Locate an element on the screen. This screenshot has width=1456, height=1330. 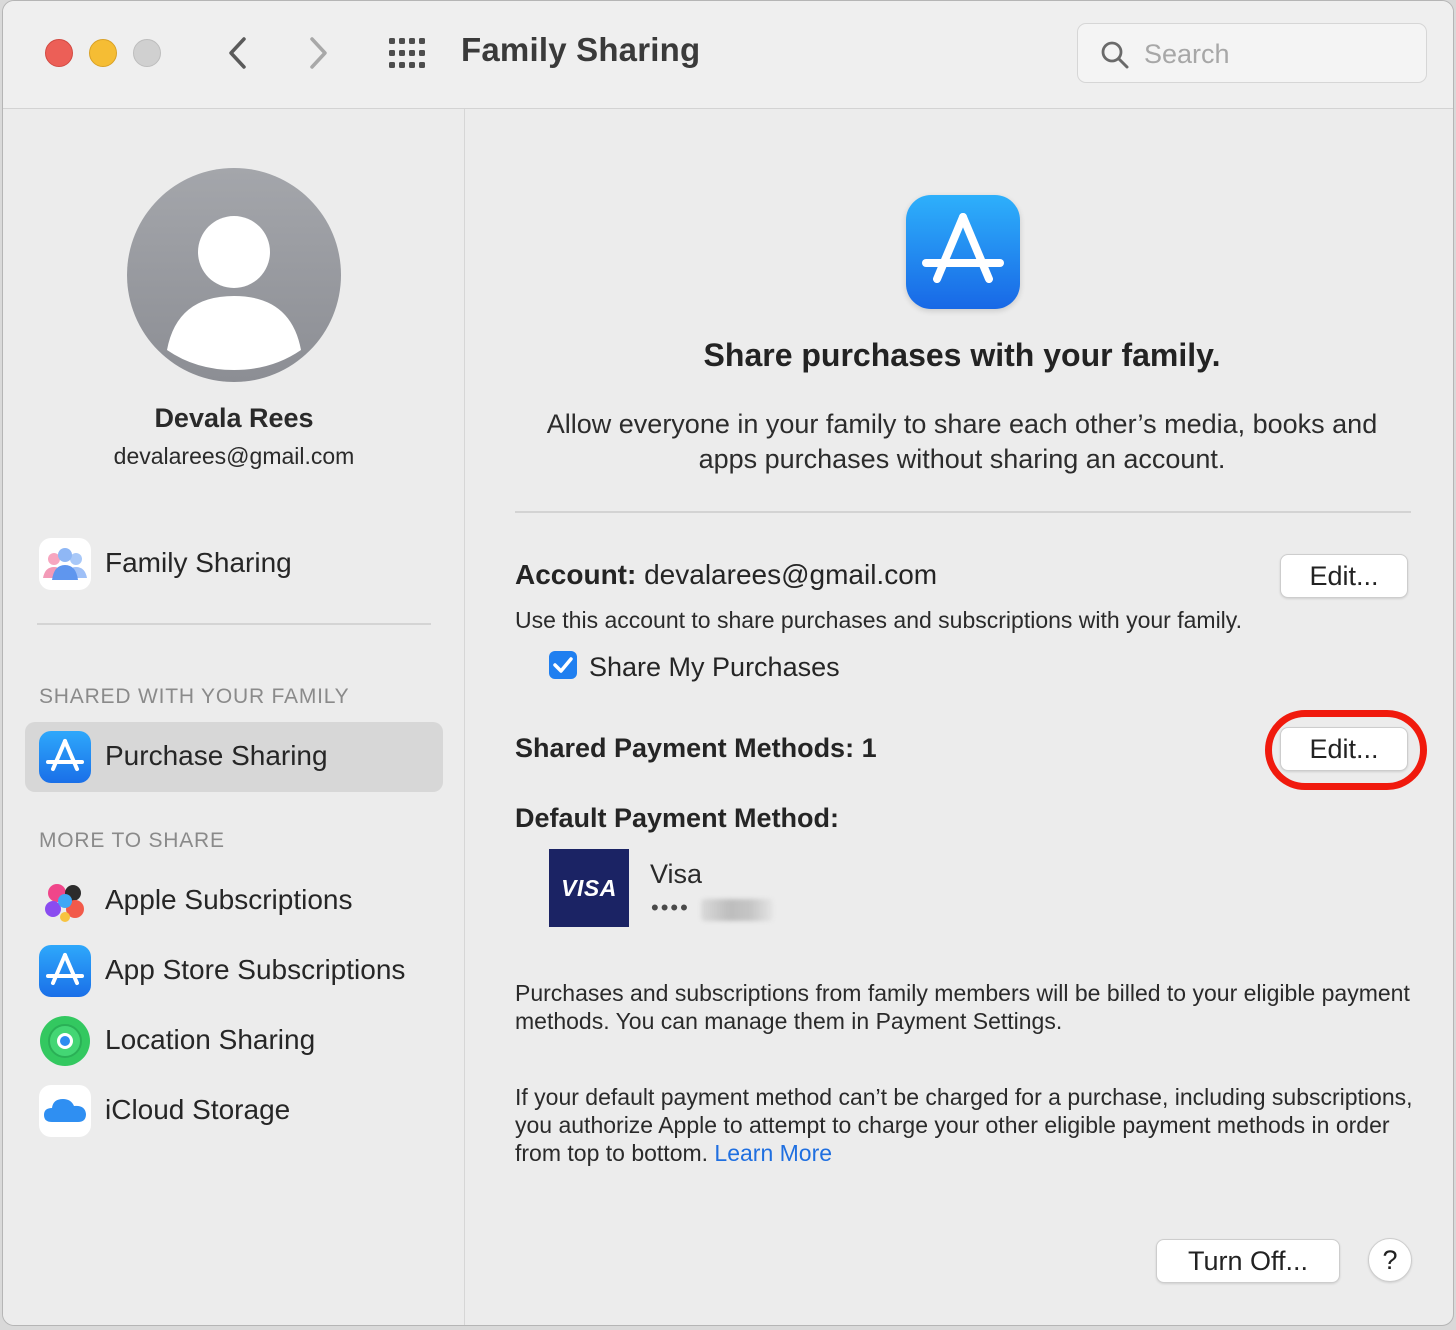
sidebar-item-icloud-storage: iCloud Storage is located at coordinates (234, 1111).